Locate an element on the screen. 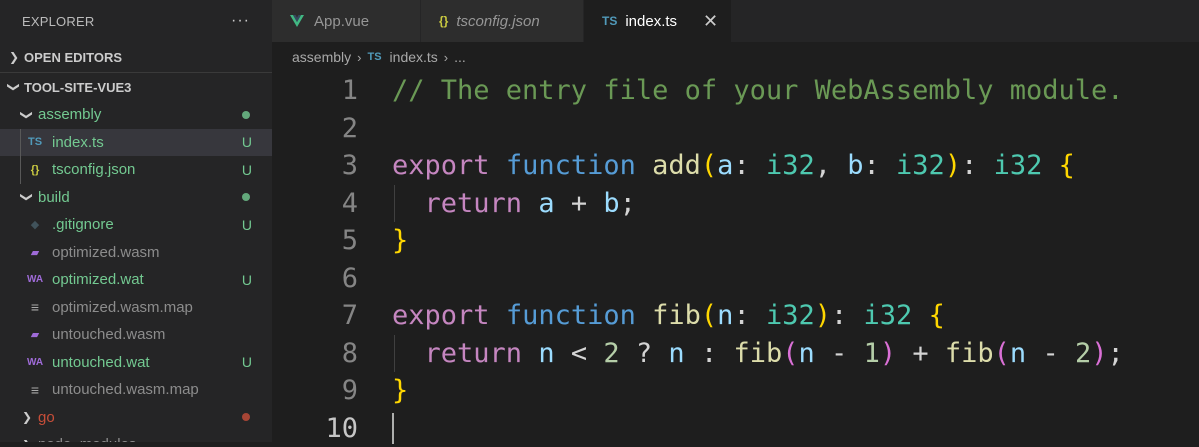 Image resolution: width=1199 pixels, height=447 pixels. tree-item-label: untouched.wasm.map is located at coordinates (125, 389).